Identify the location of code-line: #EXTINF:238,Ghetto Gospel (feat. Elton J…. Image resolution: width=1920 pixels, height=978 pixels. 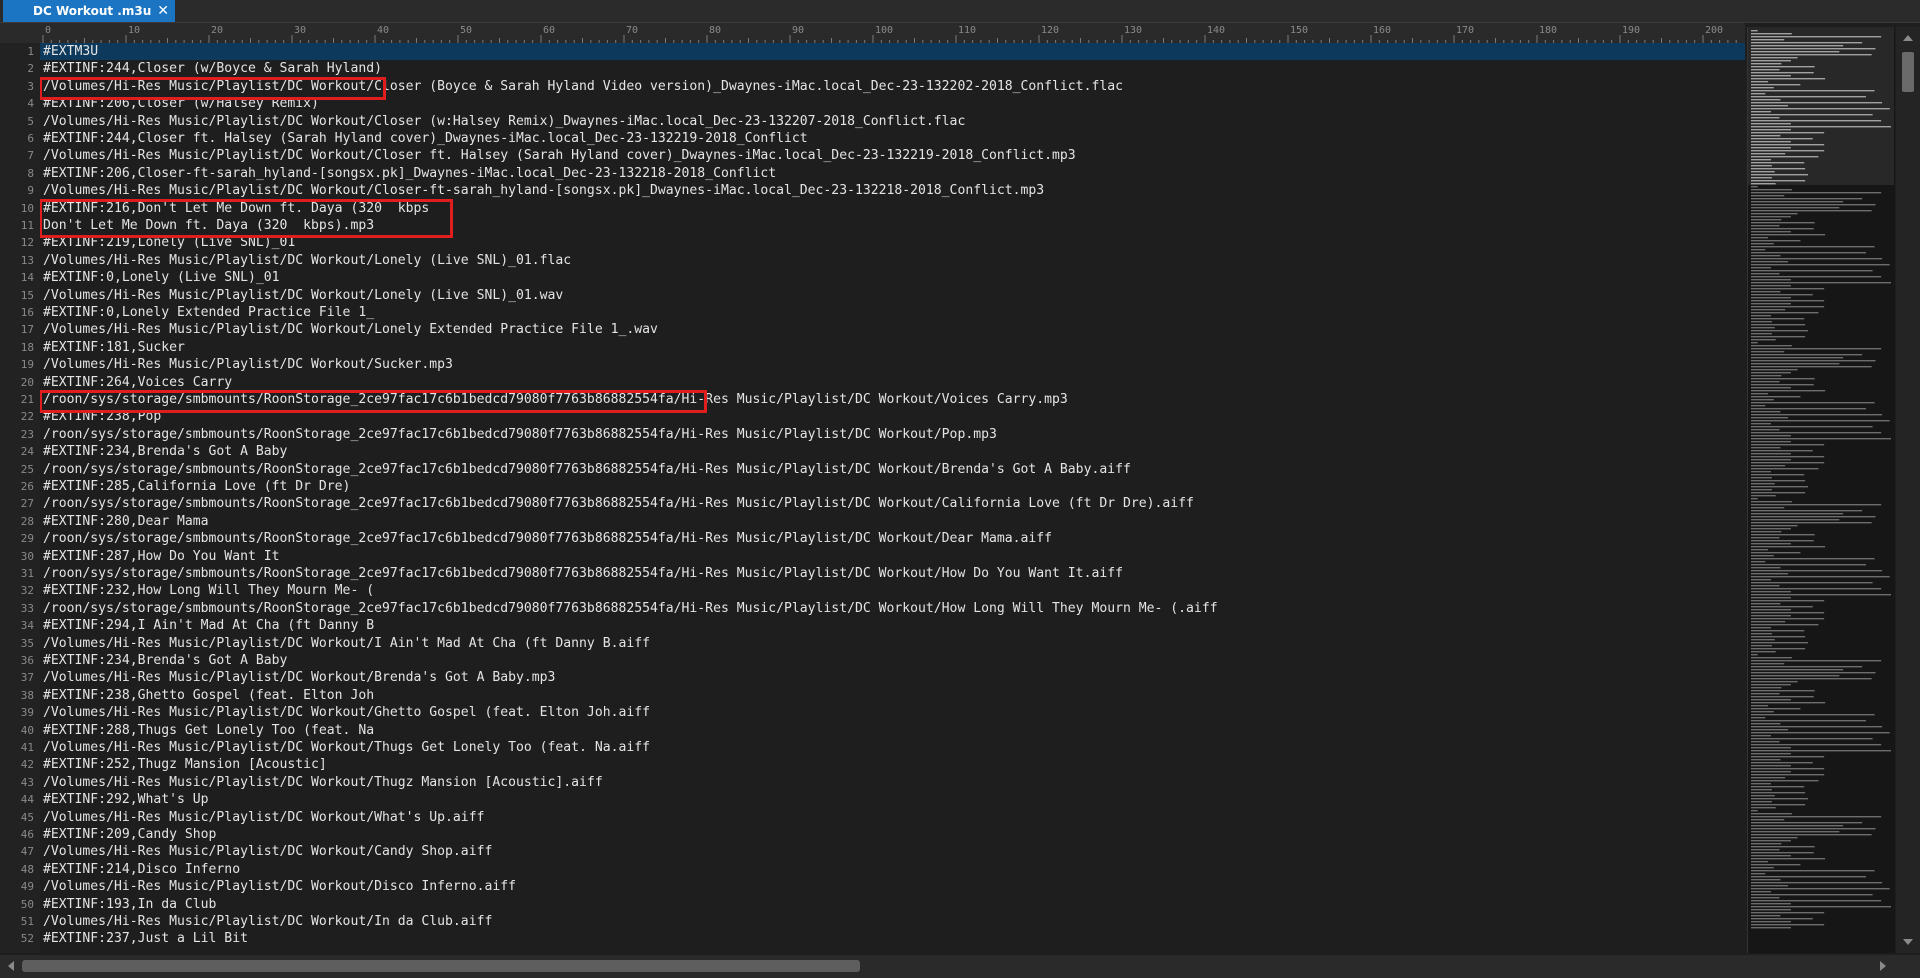
(208, 695).